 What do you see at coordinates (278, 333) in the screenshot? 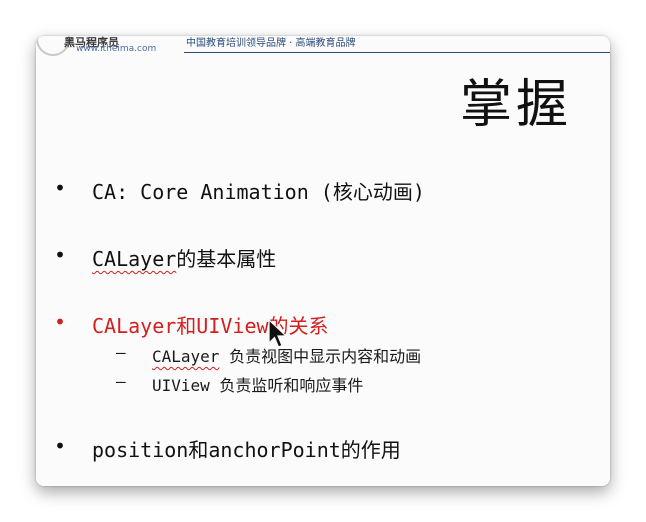
I see `mouse-pointer-icon` at bounding box center [278, 333].